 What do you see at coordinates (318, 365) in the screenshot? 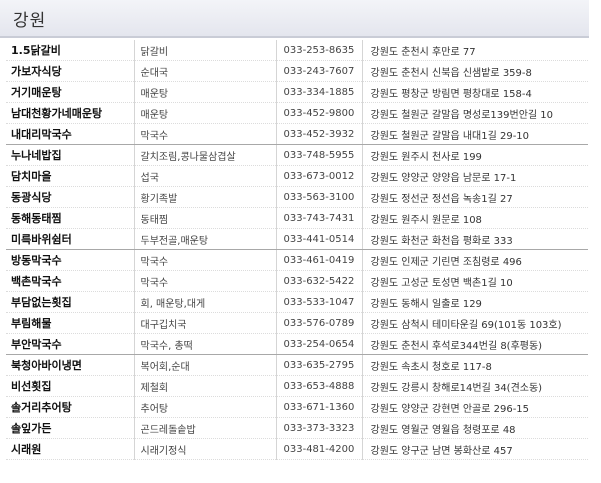
I see `restaurant-phone: 033-635-2795` at bounding box center [318, 365].